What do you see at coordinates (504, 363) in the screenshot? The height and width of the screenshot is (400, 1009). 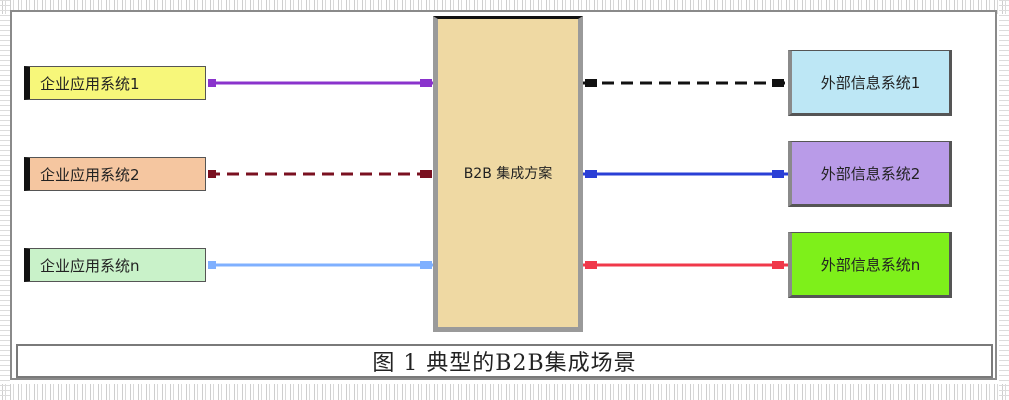 I see `figure-caption: 图 1 典型的B2B集成场景` at bounding box center [504, 363].